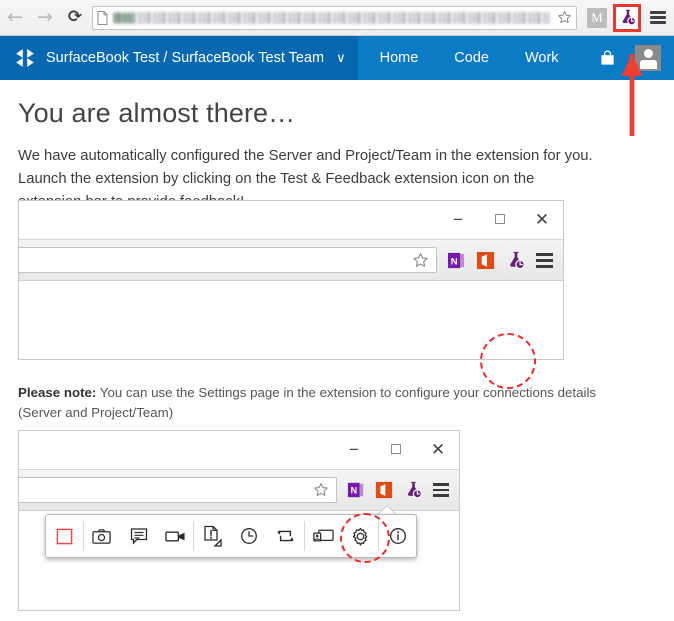 This screenshot has height=621, width=674. Describe the element at coordinates (57, 392) in the screenshot. I see `note-label: Please note:` at that location.